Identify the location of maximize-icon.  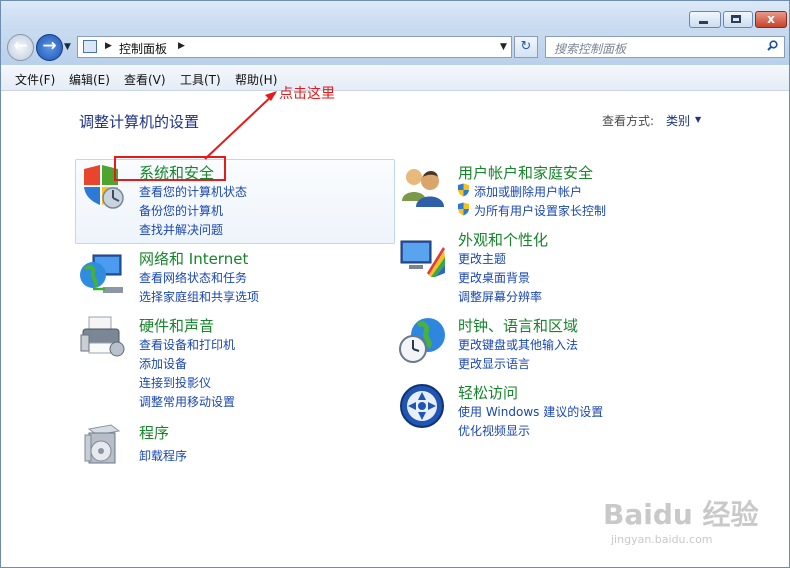
(736, 19).